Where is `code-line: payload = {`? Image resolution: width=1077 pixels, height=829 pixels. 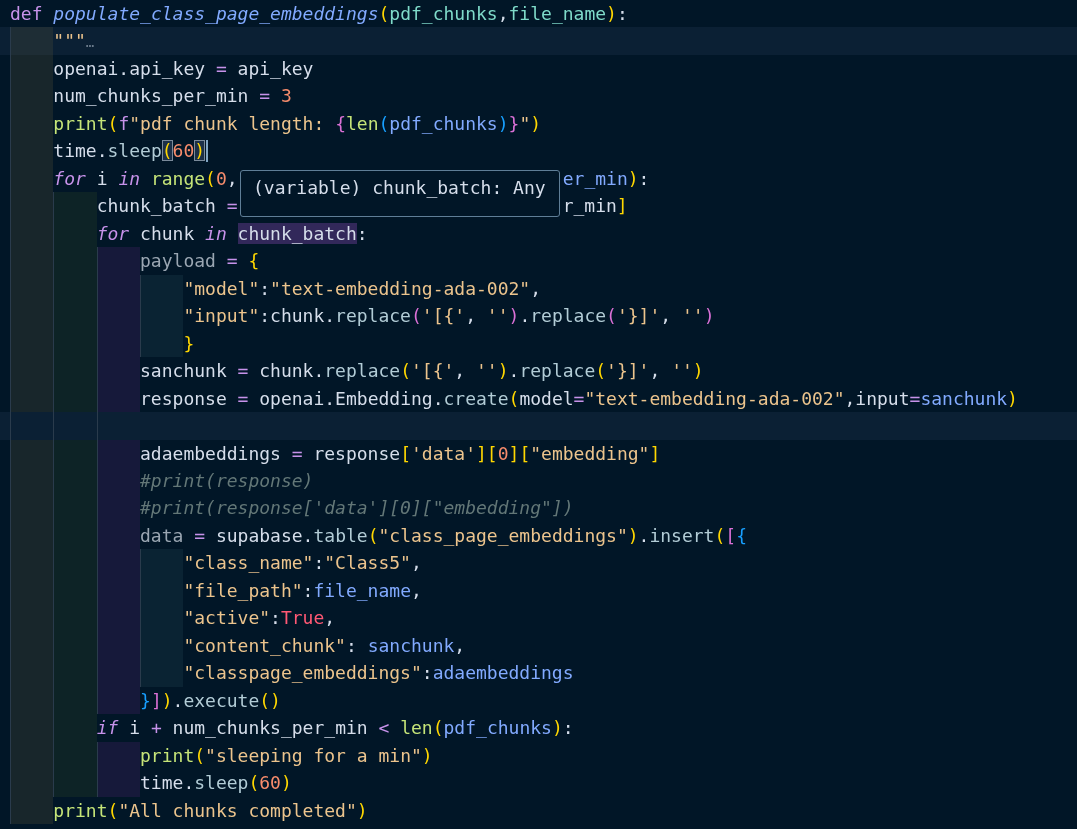 code-line: payload = { is located at coordinates (200, 261).